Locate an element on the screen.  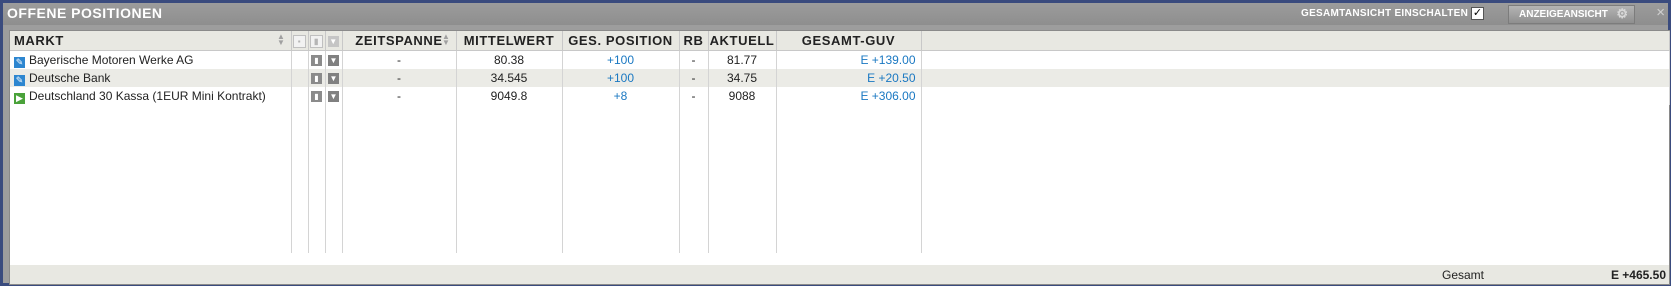
market-cell: ✎ Bayerische Motoren Werke AG is located at coordinates (151, 59).